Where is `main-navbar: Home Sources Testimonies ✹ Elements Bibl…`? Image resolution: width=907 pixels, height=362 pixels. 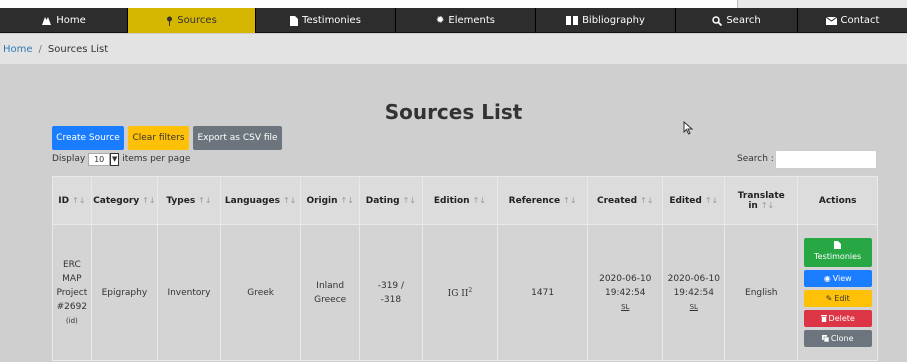
main-navbar: Home Sources Testimonies ✹ Elements Bibl… is located at coordinates (453, 20).